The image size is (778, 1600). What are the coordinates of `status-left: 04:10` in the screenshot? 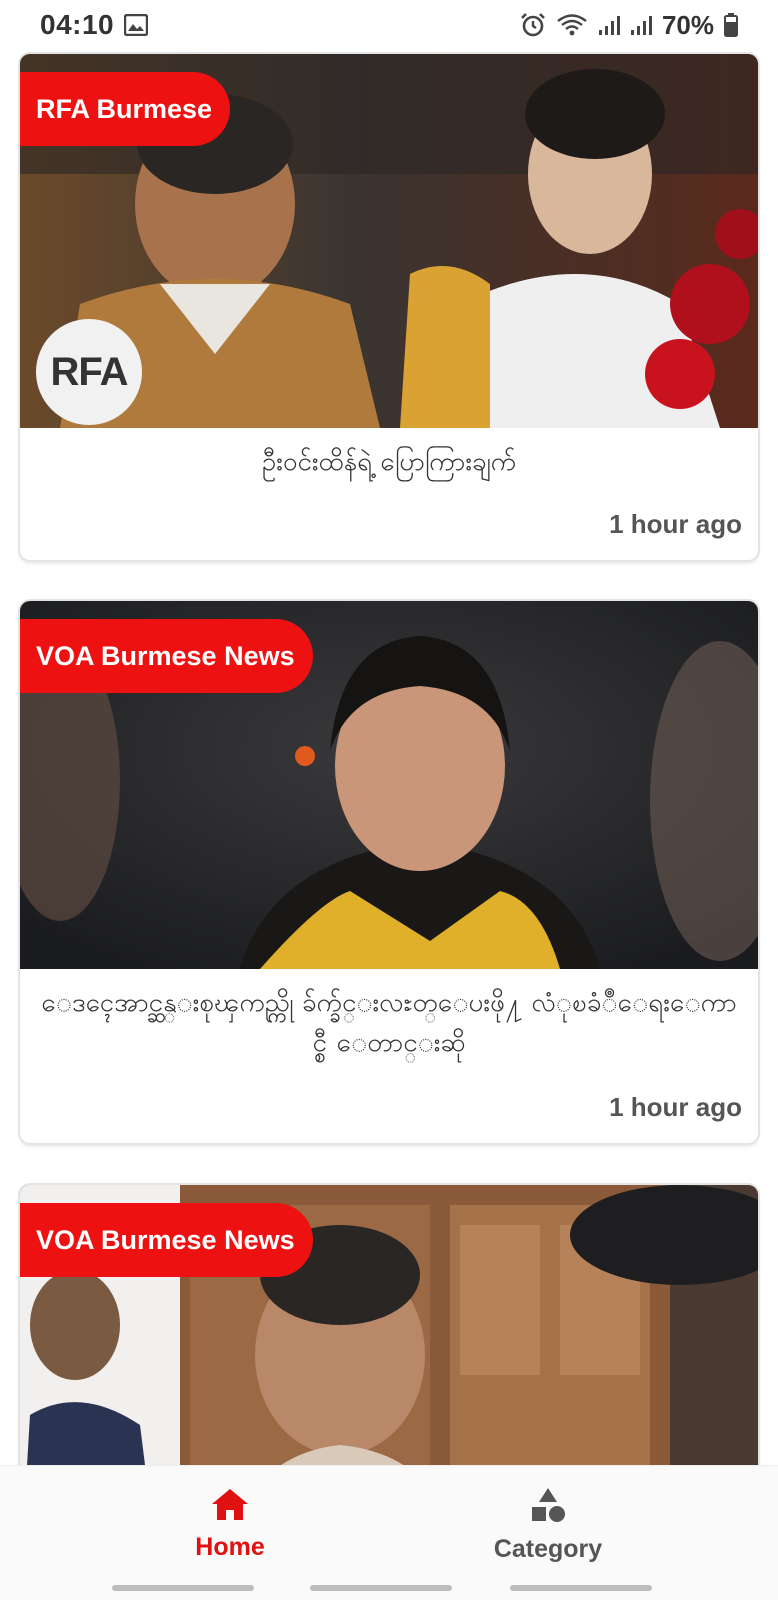 It's located at (94, 25).